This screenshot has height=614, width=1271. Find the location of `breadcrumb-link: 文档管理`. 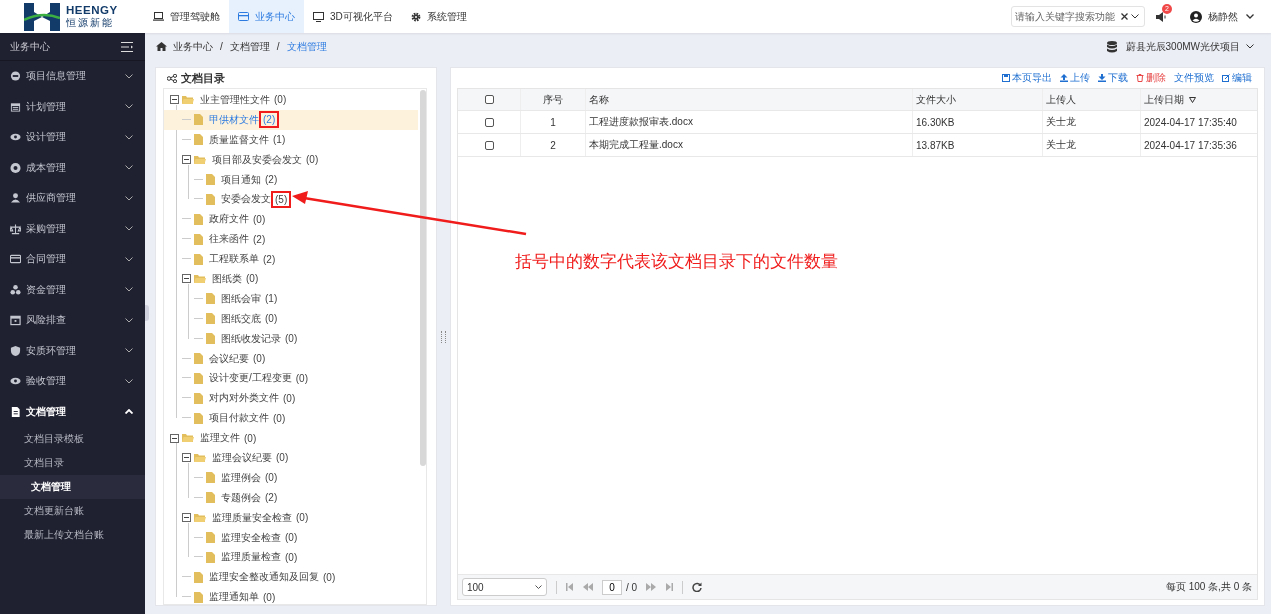

breadcrumb-link: 文档管理 is located at coordinates (249, 46).